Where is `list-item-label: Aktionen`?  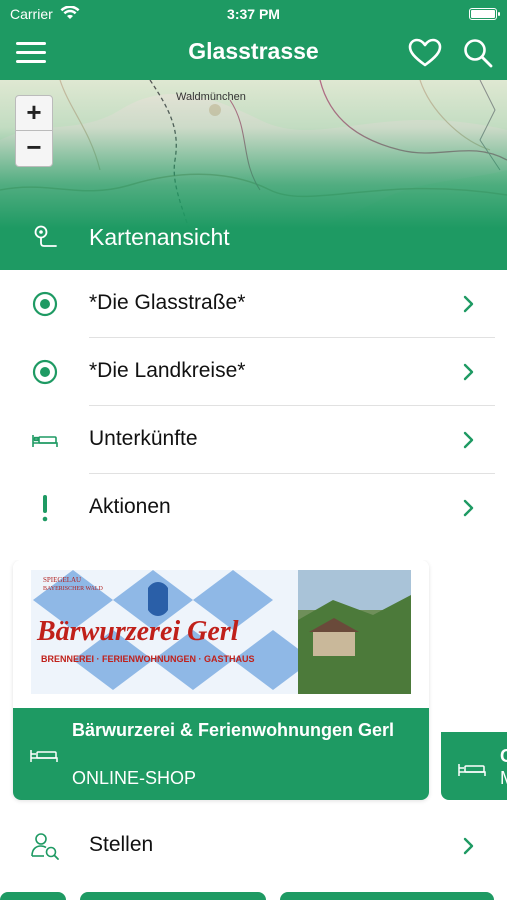
list-item-label: Aktionen is located at coordinates (130, 506).